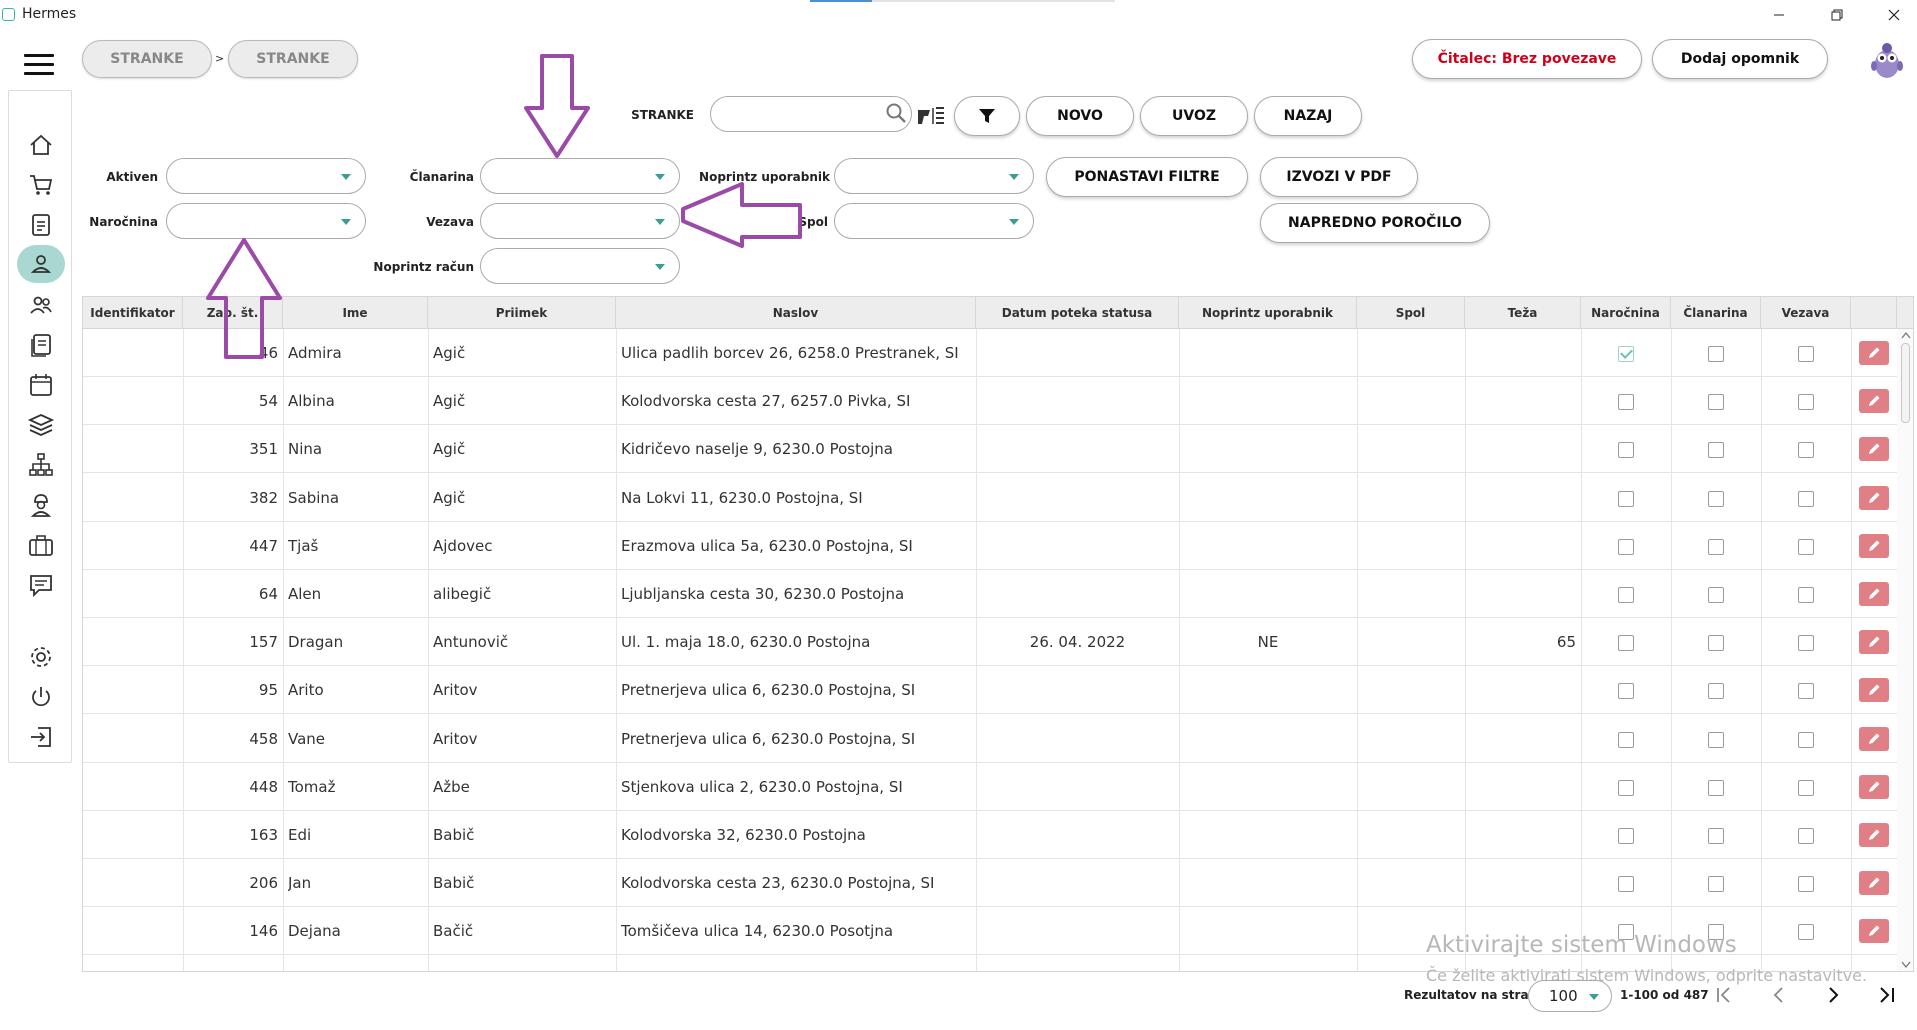 The width and height of the screenshot is (1917, 1030). What do you see at coordinates (41, 425) in the screenshot?
I see `sidebar-item-layers` at bounding box center [41, 425].